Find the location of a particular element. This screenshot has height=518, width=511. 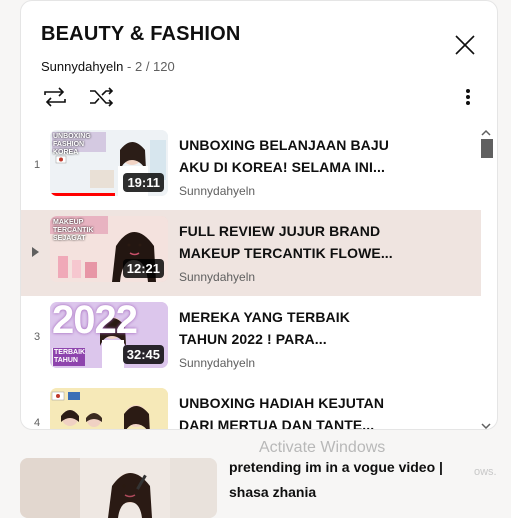

loop-button is located at coordinates (55, 97).